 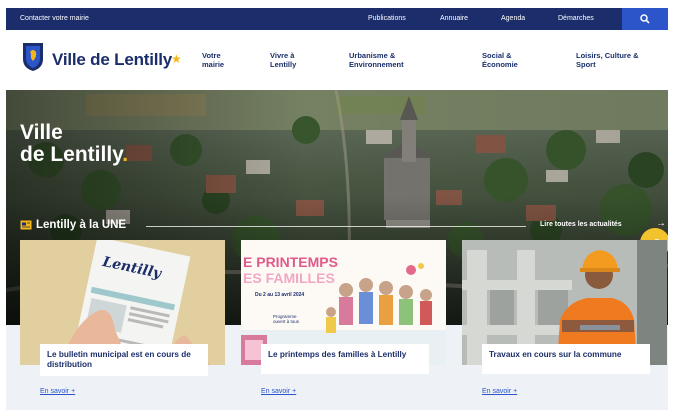 What do you see at coordinates (566, 359) in the screenshot?
I see `card-title: Travaux en cours sur la commune` at bounding box center [566, 359].